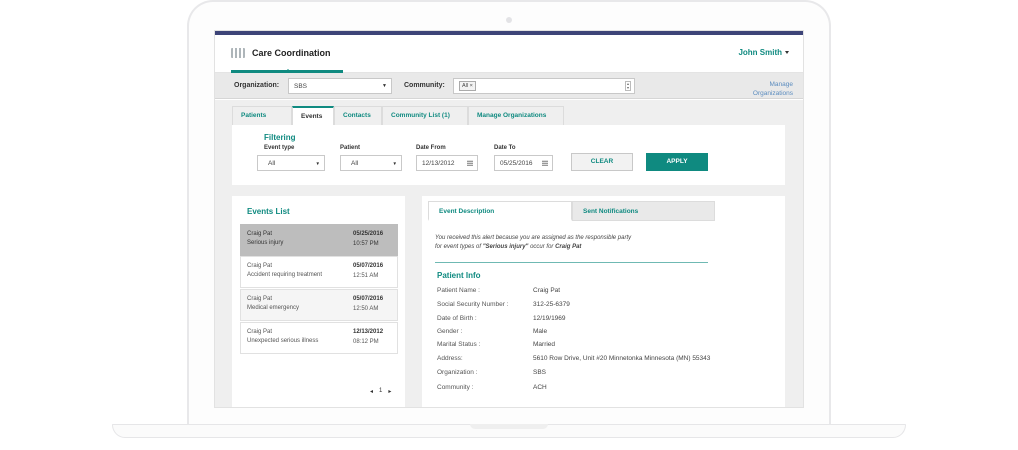 This screenshot has width=1018, height=450. I want to click on community-label: Community:, so click(424, 85).